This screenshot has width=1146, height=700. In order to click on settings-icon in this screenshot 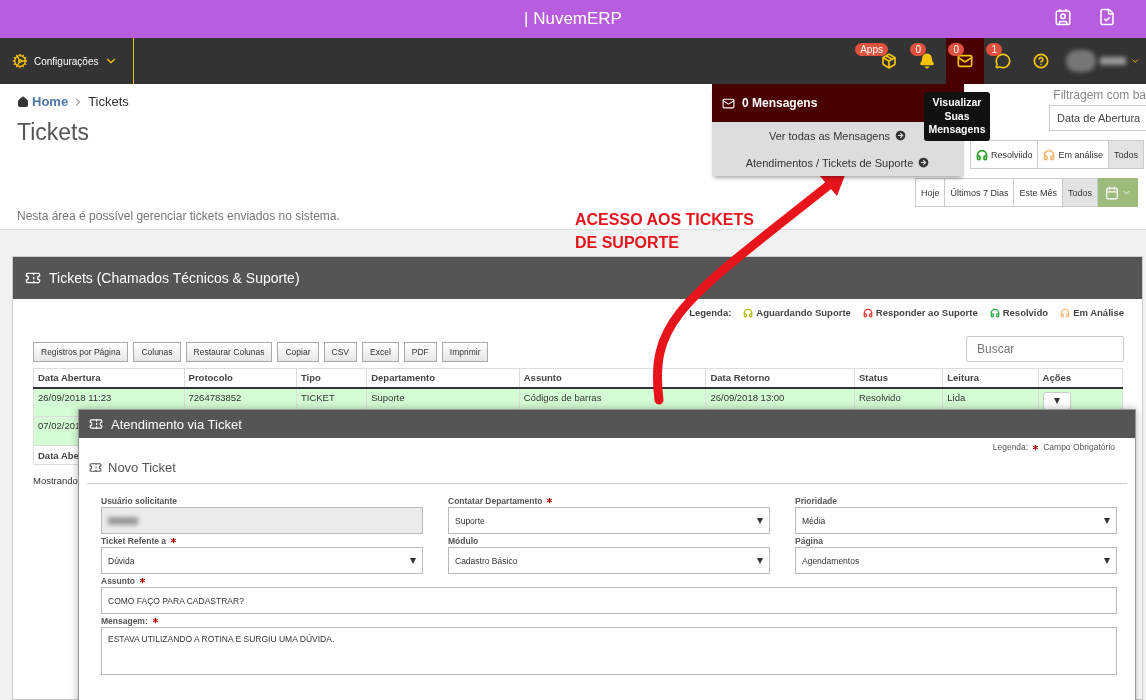, I will do `click(20, 61)`.